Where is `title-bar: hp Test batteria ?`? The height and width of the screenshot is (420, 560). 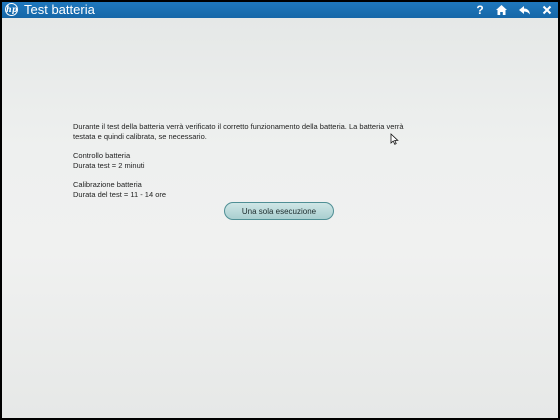
title-bar: hp Test batteria ? is located at coordinates (280, 10).